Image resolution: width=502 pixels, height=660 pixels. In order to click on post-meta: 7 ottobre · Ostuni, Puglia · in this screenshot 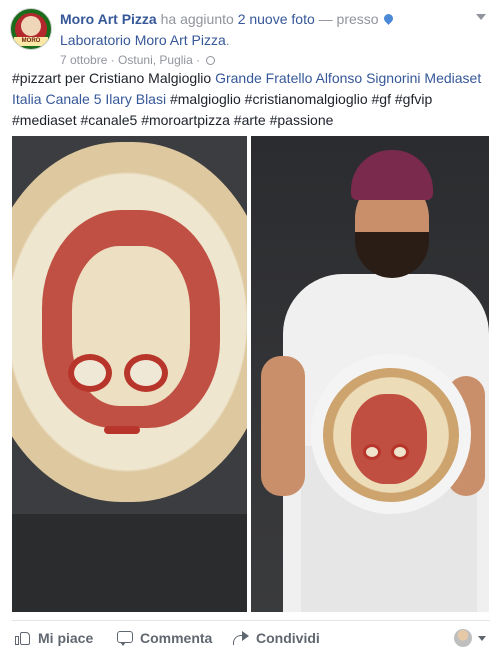, I will do `click(138, 60)`.